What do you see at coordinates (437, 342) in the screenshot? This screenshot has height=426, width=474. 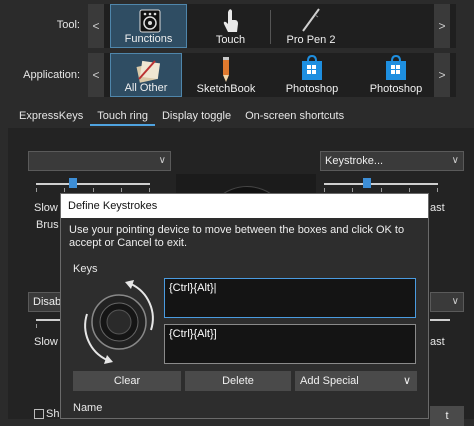 I see `fast-label-2: ast` at bounding box center [437, 342].